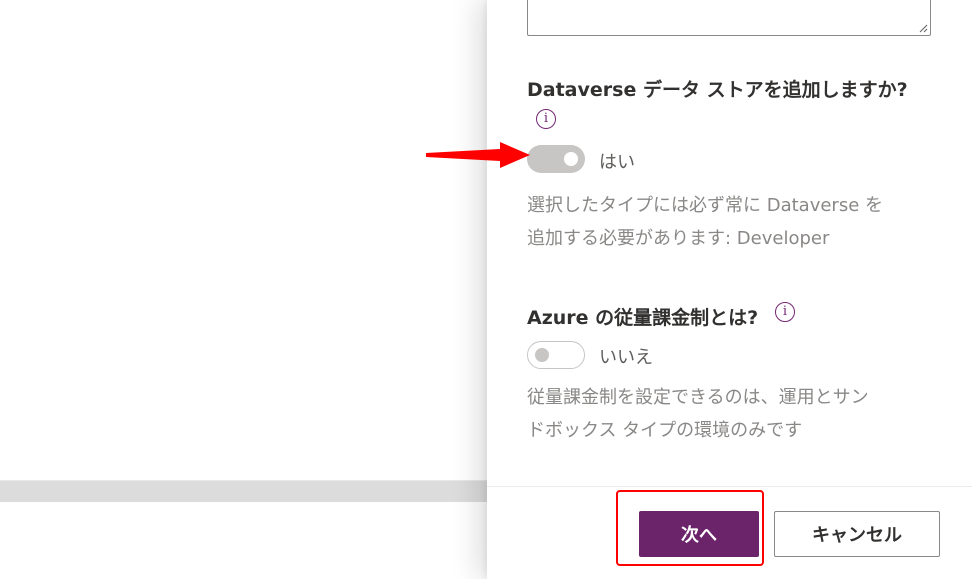 The height and width of the screenshot is (579, 972). Describe the element at coordinates (626, 357) in the screenshot. I see `azure-toggle-label: いいえ` at that location.